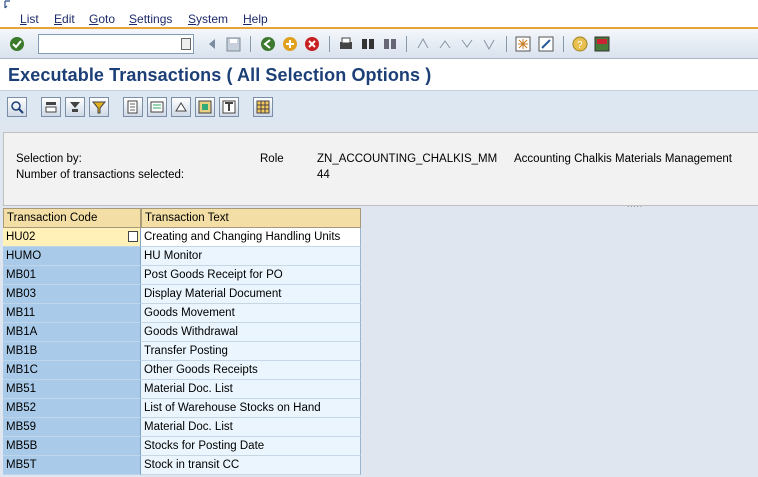 The height and width of the screenshot is (477, 758). I want to click on transaction-code-cell: MB52, so click(72, 408).